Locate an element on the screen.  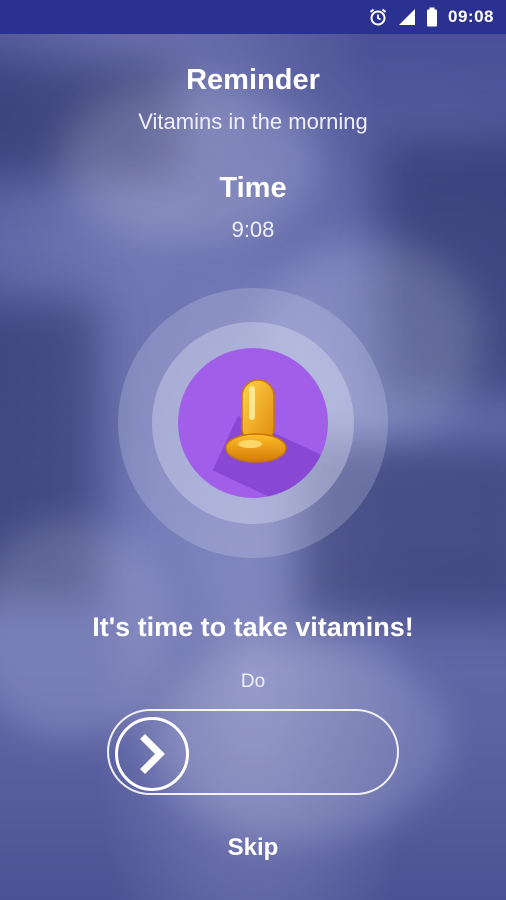
swipe-to-do-slider is located at coordinates (253, 752).